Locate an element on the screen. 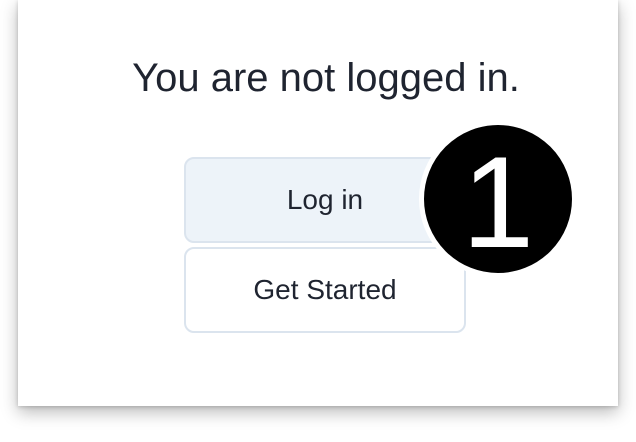  get-started-button: Get Started is located at coordinates (325, 290).